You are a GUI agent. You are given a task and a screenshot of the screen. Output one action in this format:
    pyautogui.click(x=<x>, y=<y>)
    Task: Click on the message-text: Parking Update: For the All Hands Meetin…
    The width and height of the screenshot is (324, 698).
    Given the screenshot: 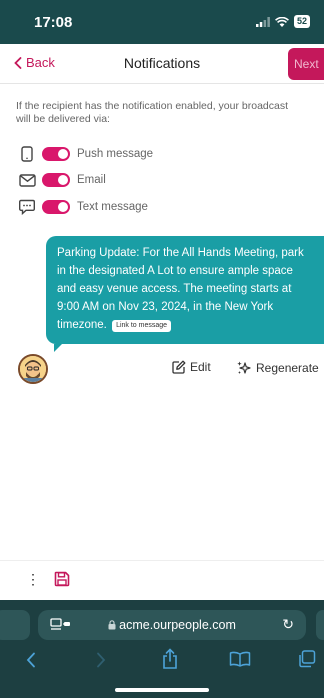 What is the action you would take?
    pyautogui.click(x=180, y=289)
    